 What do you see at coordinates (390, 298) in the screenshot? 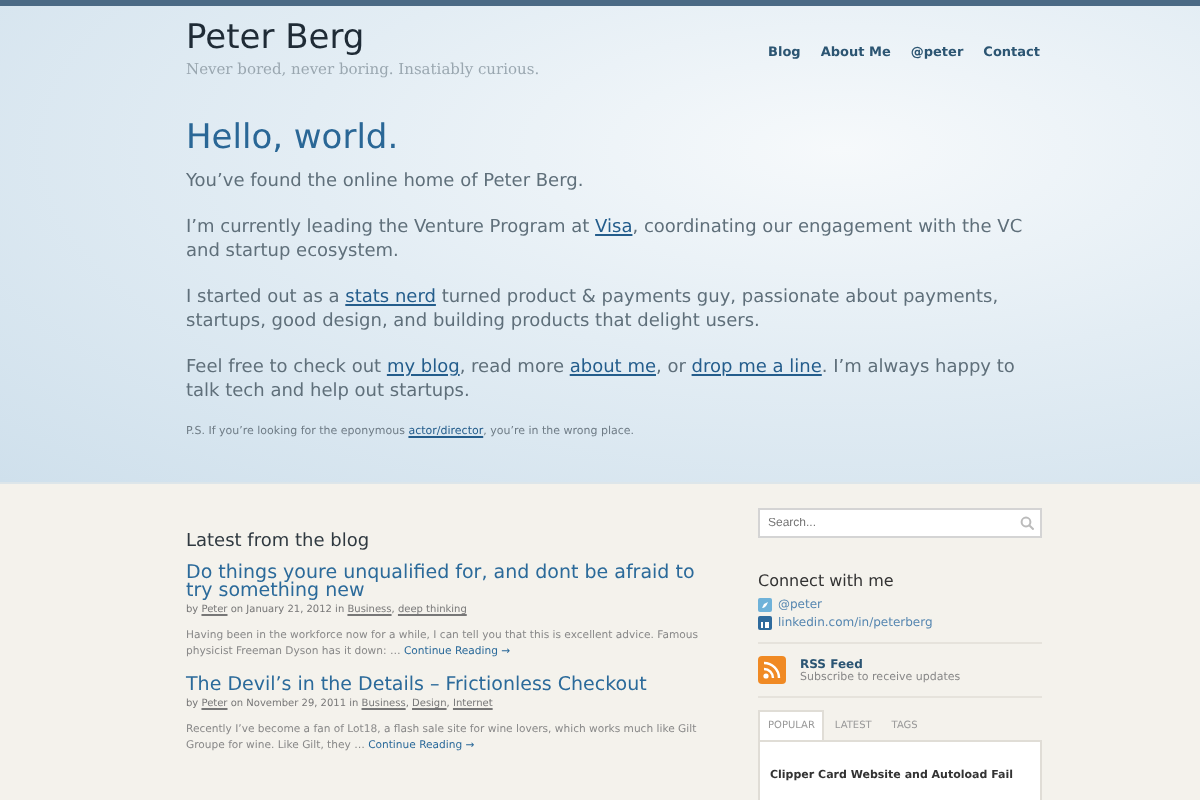
I see `text-link: stats nerd` at bounding box center [390, 298].